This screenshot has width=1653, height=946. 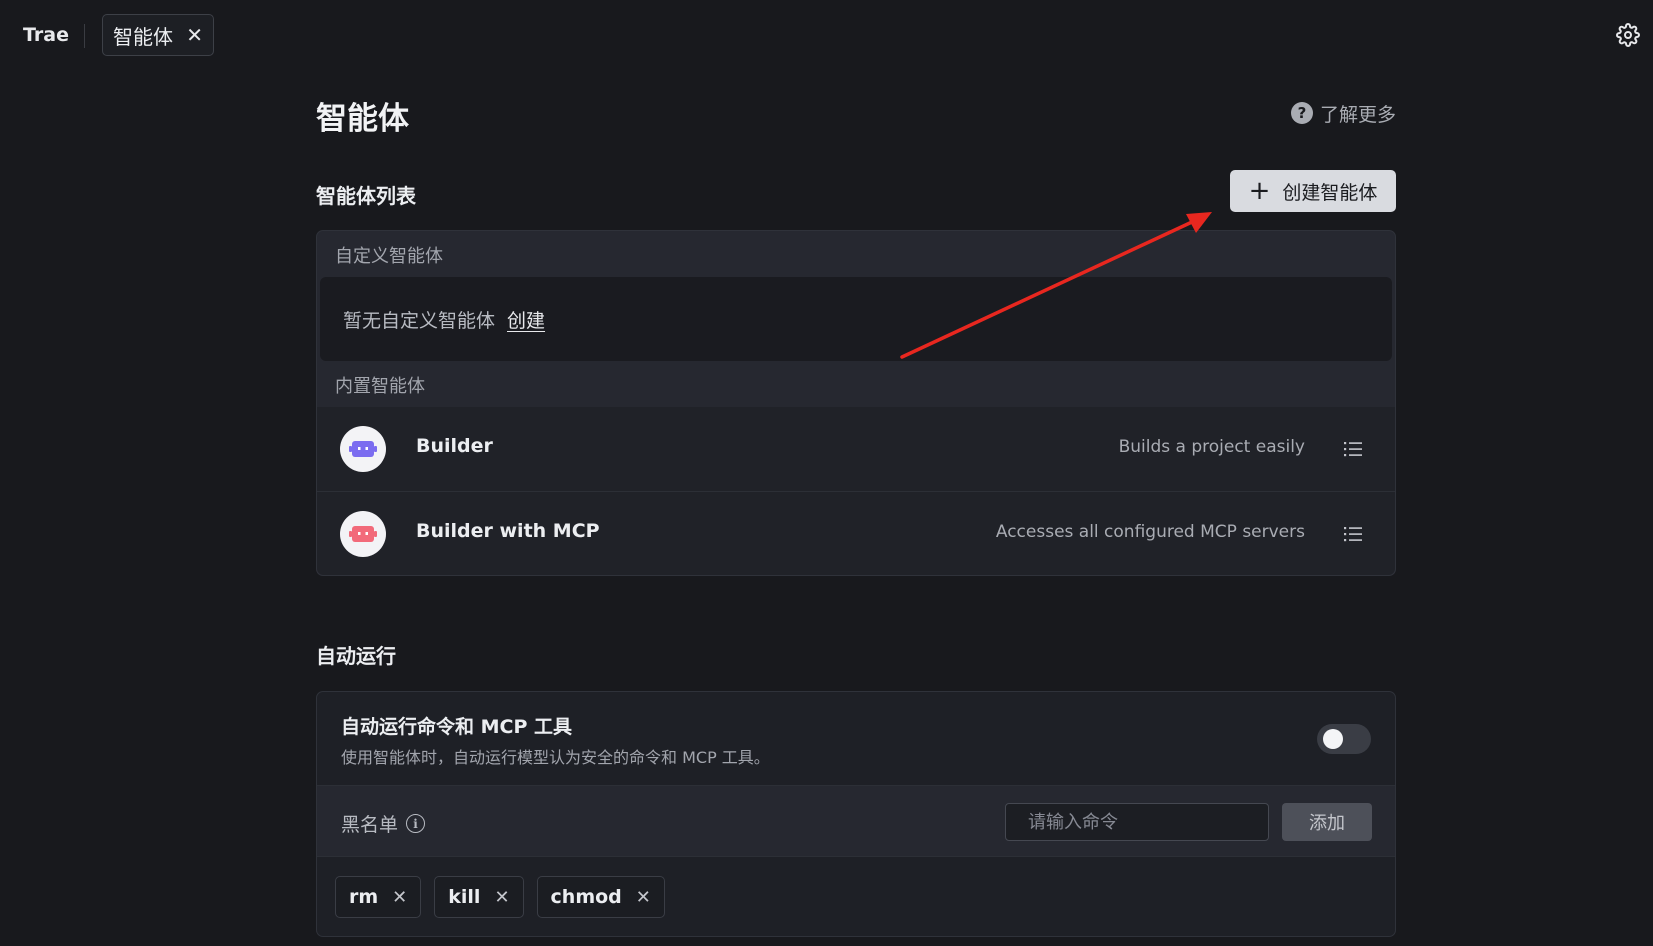 I want to click on chip-label: chmod, so click(x=586, y=897).